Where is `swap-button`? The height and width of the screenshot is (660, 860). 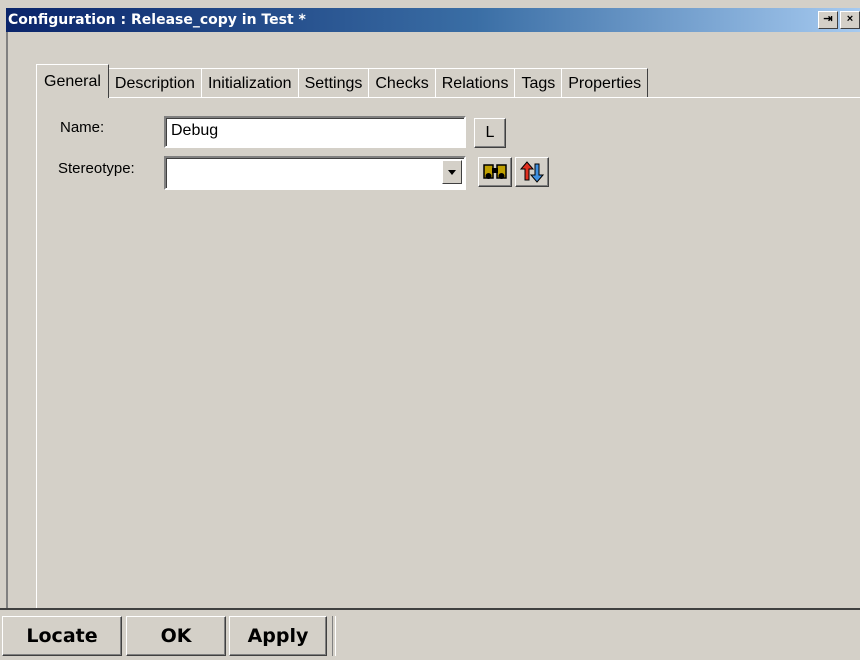 swap-button is located at coordinates (532, 172).